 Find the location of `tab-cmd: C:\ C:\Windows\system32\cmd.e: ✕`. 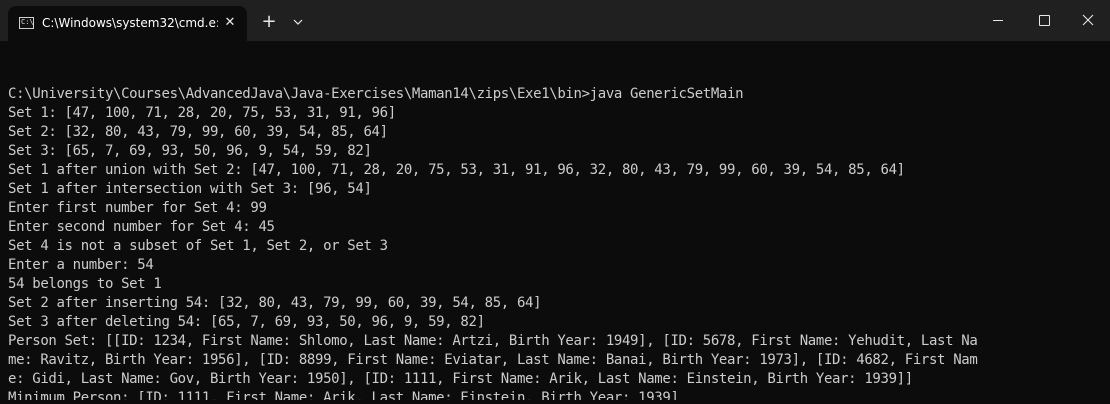

tab-cmd: C:\ C:\Windows\system32\cmd.e: ✕ is located at coordinates (127, 23).